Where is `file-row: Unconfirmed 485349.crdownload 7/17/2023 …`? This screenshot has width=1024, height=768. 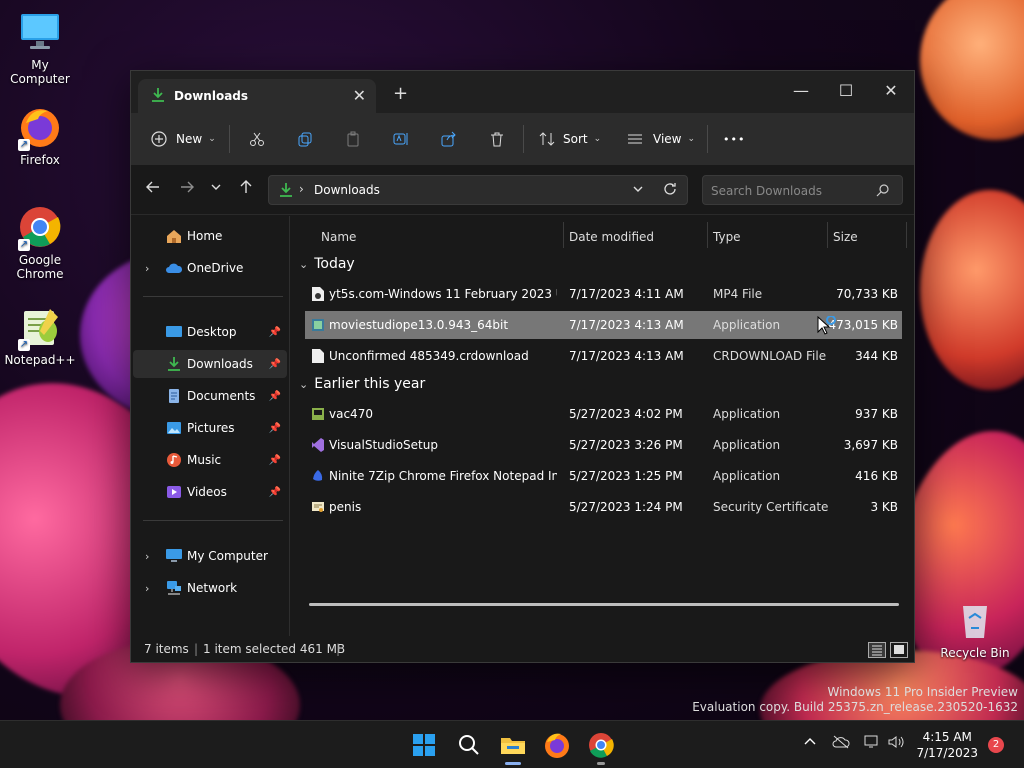 file-row: Unconfirmed 485349.crdownload 7/17/2023 … is located at coordinates (603, 356).